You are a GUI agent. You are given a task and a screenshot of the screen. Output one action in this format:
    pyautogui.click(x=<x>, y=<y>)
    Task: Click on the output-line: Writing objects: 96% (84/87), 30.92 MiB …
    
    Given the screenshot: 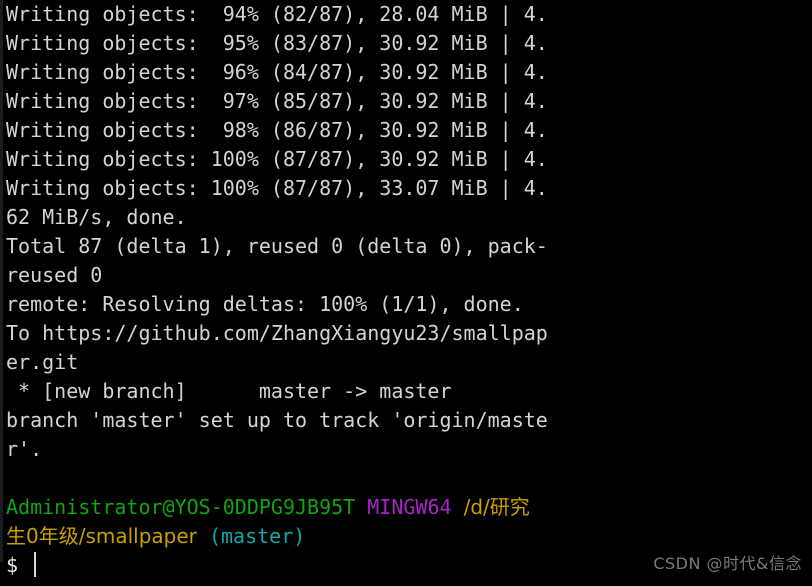 What is the action you would take?
    pyautogui.click(x=277, y=72)
    